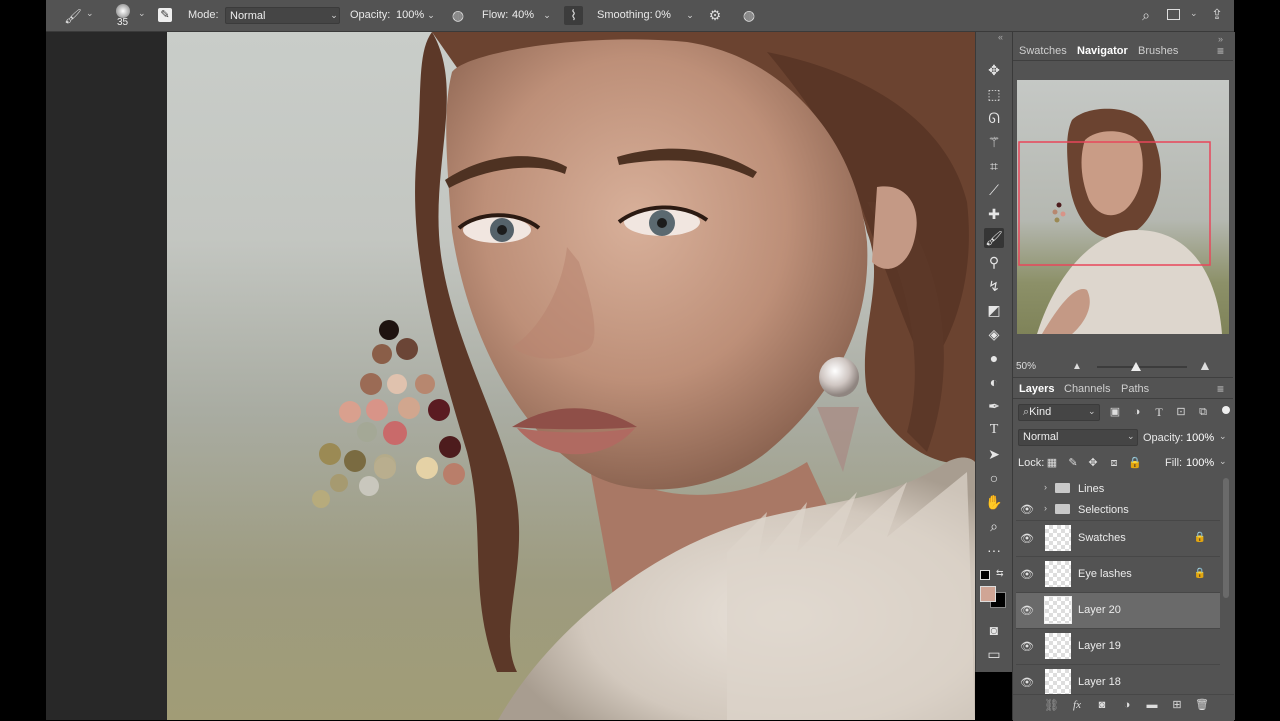 Image resolution: width=1280 pixels, height=721 pixels. I want to click on lock-transparent-icon: ▦, so click(1052, 463).